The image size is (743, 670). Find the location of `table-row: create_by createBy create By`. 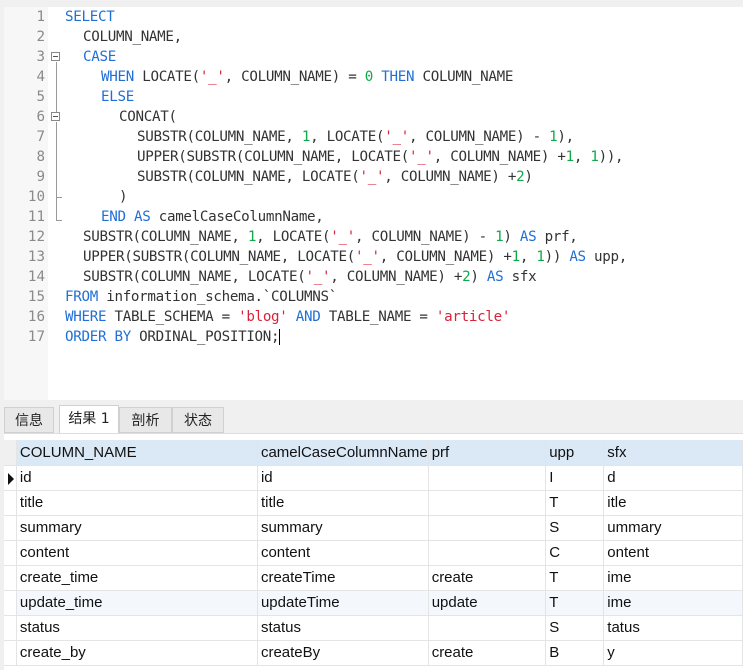

table-row: create_by createBy create By is located at coordinates (373, 653).